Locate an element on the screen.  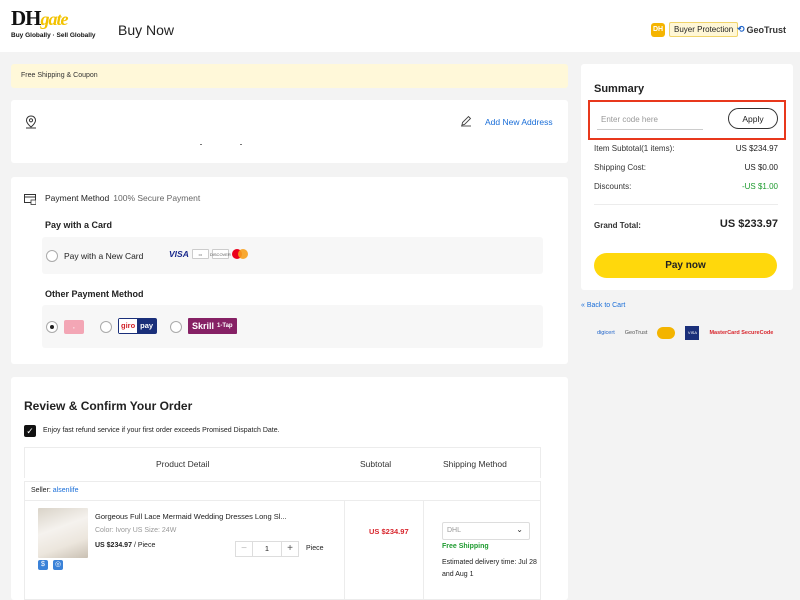
col-product-detail: Product Detail is located at coordinates (183, 464).